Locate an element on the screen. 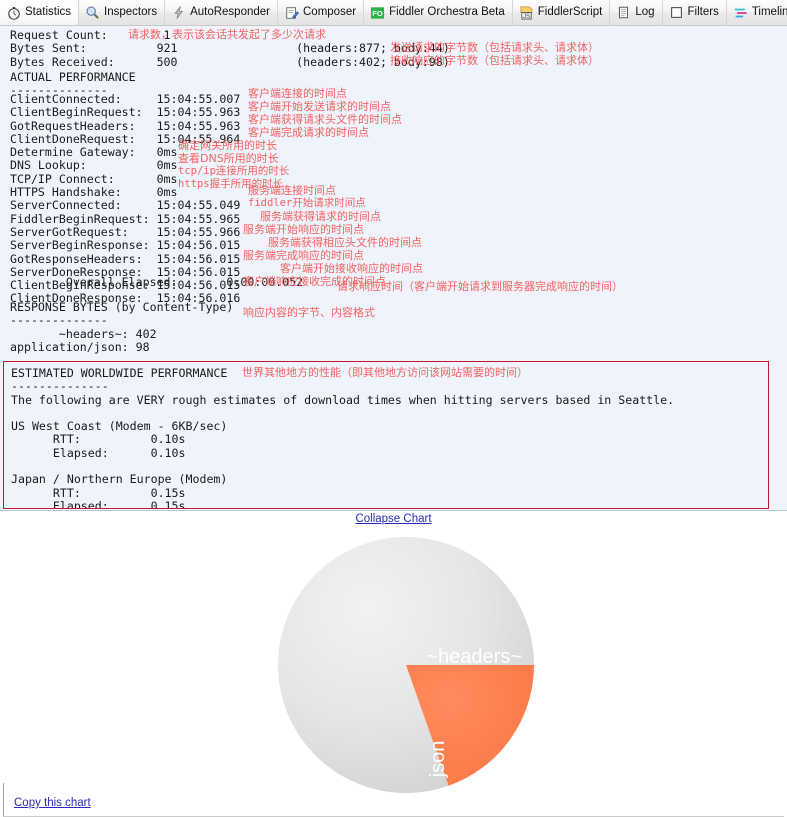  annotation-text: 请求响应时间（客户端开始请求到服务器完成响应的时间） is located at coordinates (480, 286).